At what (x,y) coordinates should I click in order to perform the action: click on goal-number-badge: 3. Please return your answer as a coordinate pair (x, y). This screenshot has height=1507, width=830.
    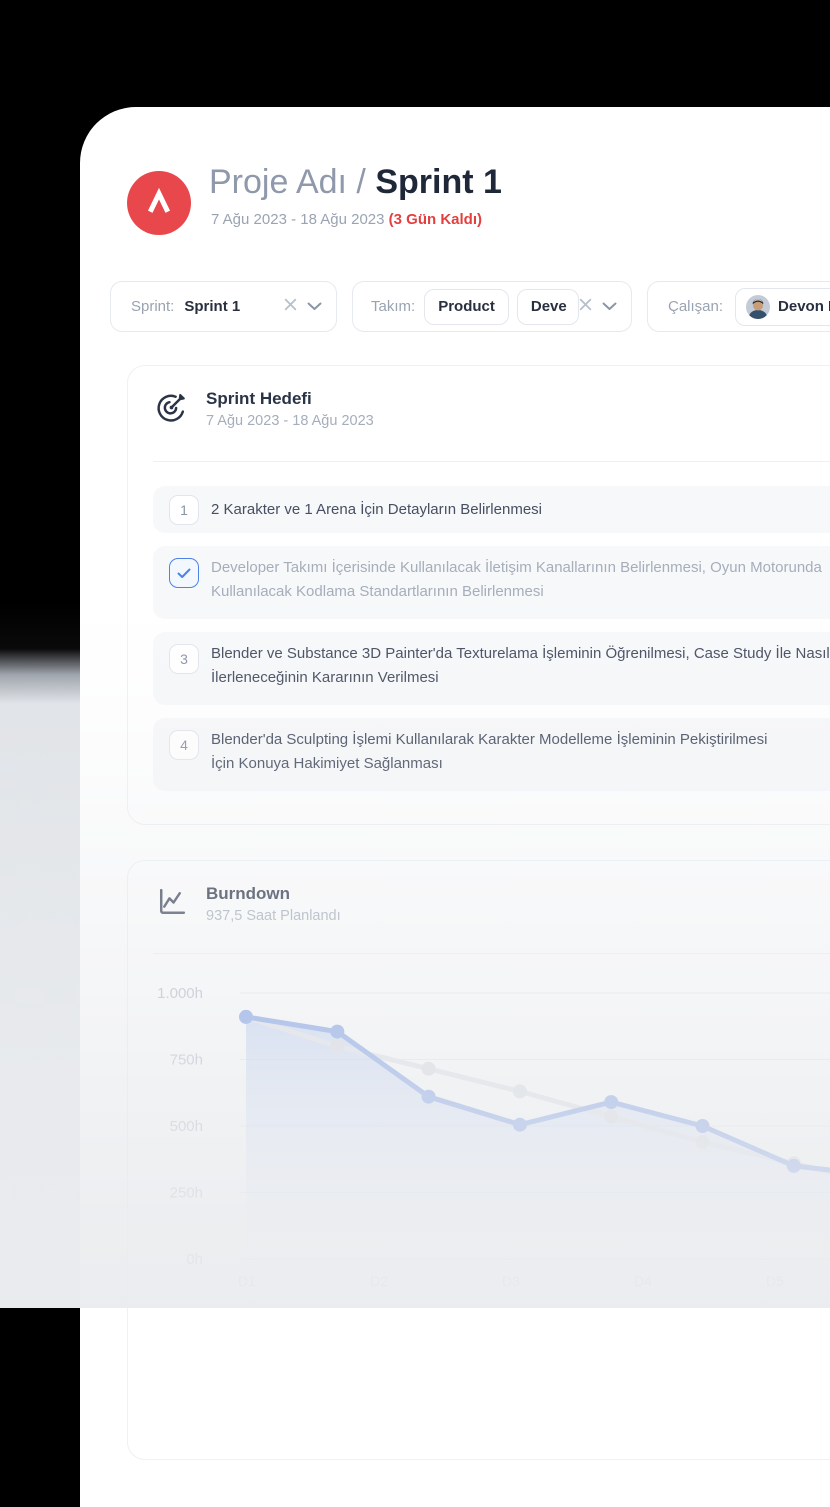
    Looking at the image, I should click on (184, 659).